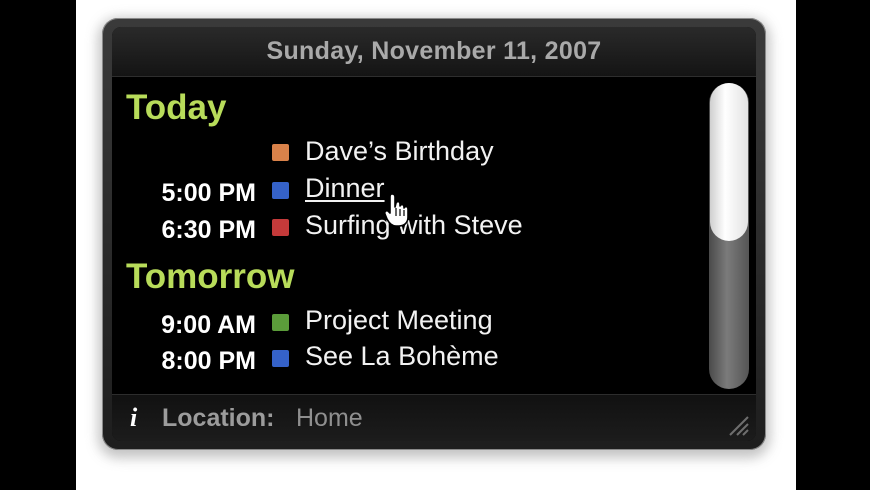 The width and height of the screenshot is (870, 490). Describe the element at coordinates (208, 361) in the screenshot. I see `event-time: 8:00 PM` at that location.